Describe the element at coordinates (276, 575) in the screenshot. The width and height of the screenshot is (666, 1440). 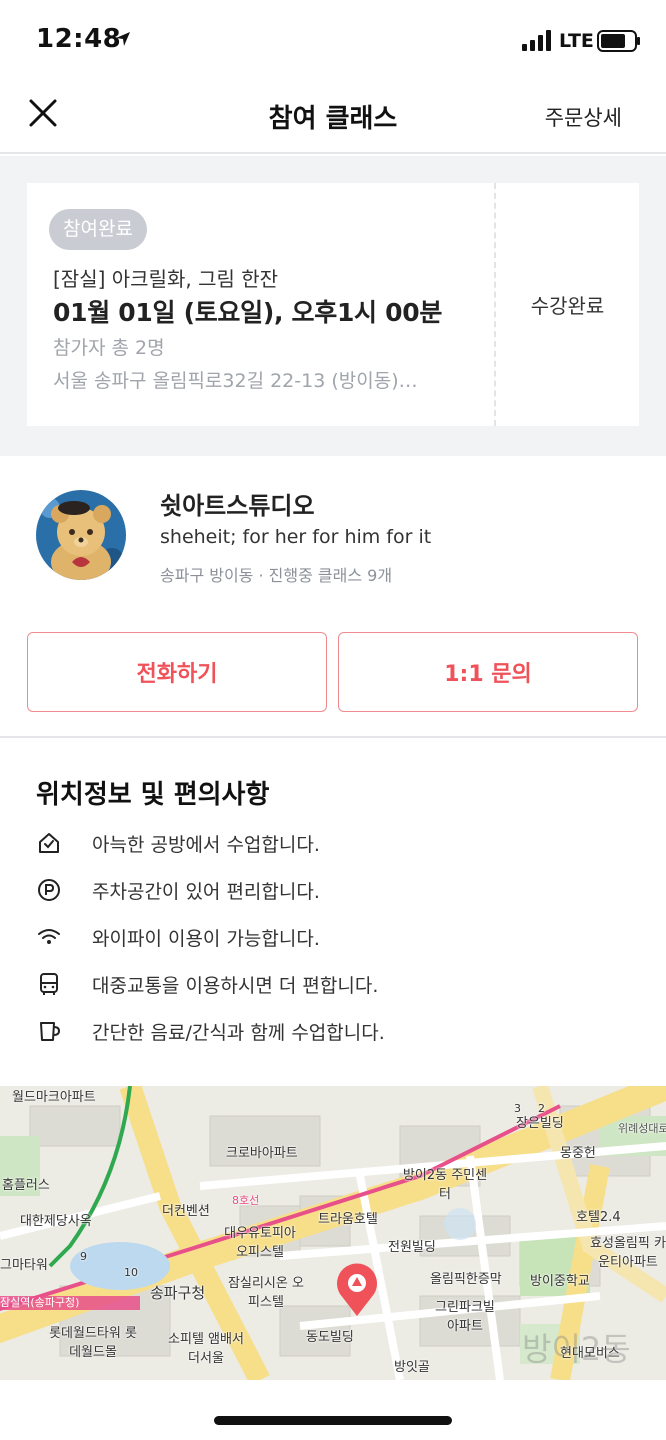
I see `studio-meta: 송파구 방이동 · 진행중 클래스 9개` at that location.